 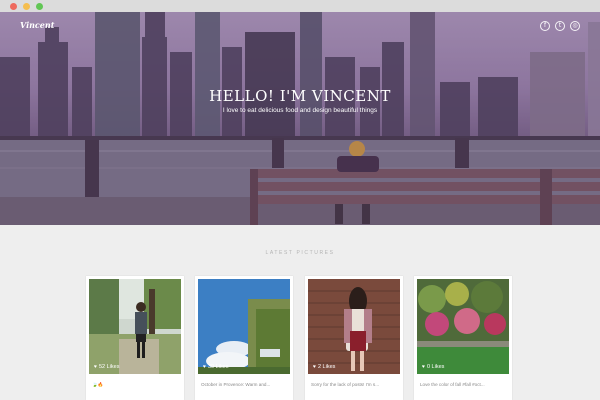 I want to click on brand-logo: Vincent, so click(x=37, y=25).